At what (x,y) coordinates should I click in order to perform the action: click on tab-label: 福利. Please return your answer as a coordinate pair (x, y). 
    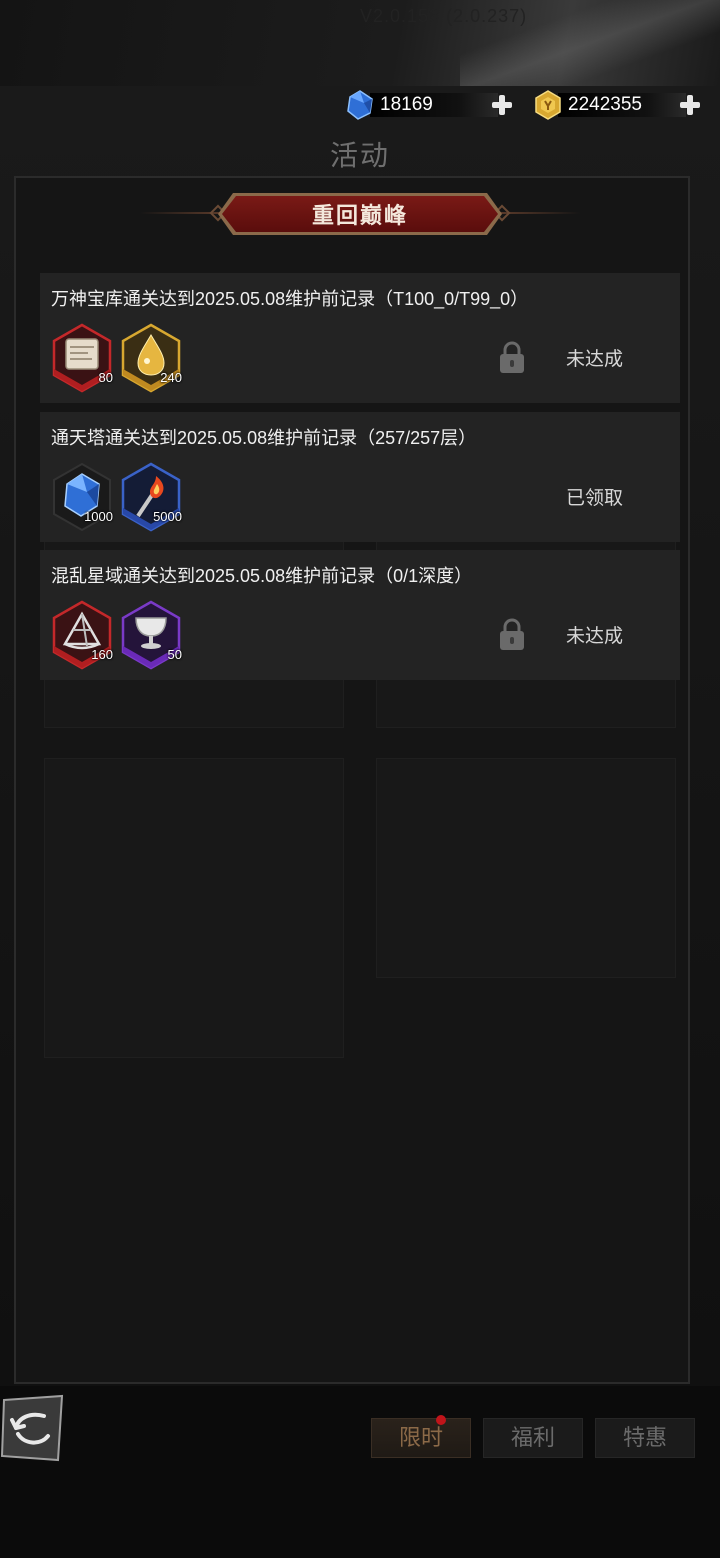
    Looking at the image, I should click on (532, 1437).